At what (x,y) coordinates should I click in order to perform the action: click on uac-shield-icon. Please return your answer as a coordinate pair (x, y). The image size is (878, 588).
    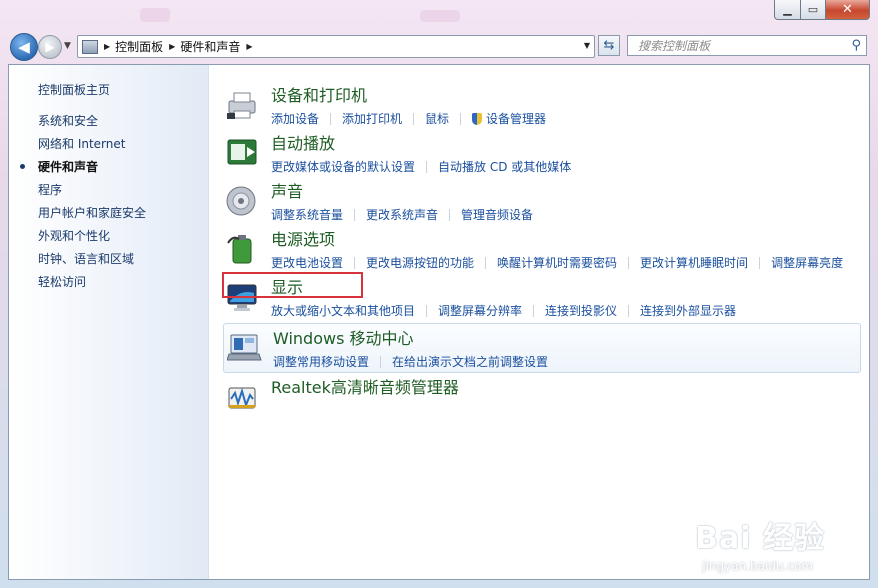
    Looking at the image, I should click on (477, 118).